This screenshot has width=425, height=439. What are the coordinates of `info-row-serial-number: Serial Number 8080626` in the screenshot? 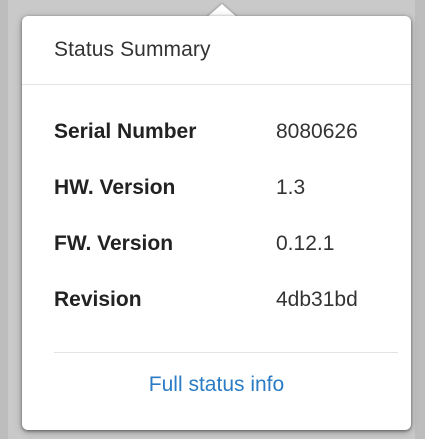 It's located at (206, 148).